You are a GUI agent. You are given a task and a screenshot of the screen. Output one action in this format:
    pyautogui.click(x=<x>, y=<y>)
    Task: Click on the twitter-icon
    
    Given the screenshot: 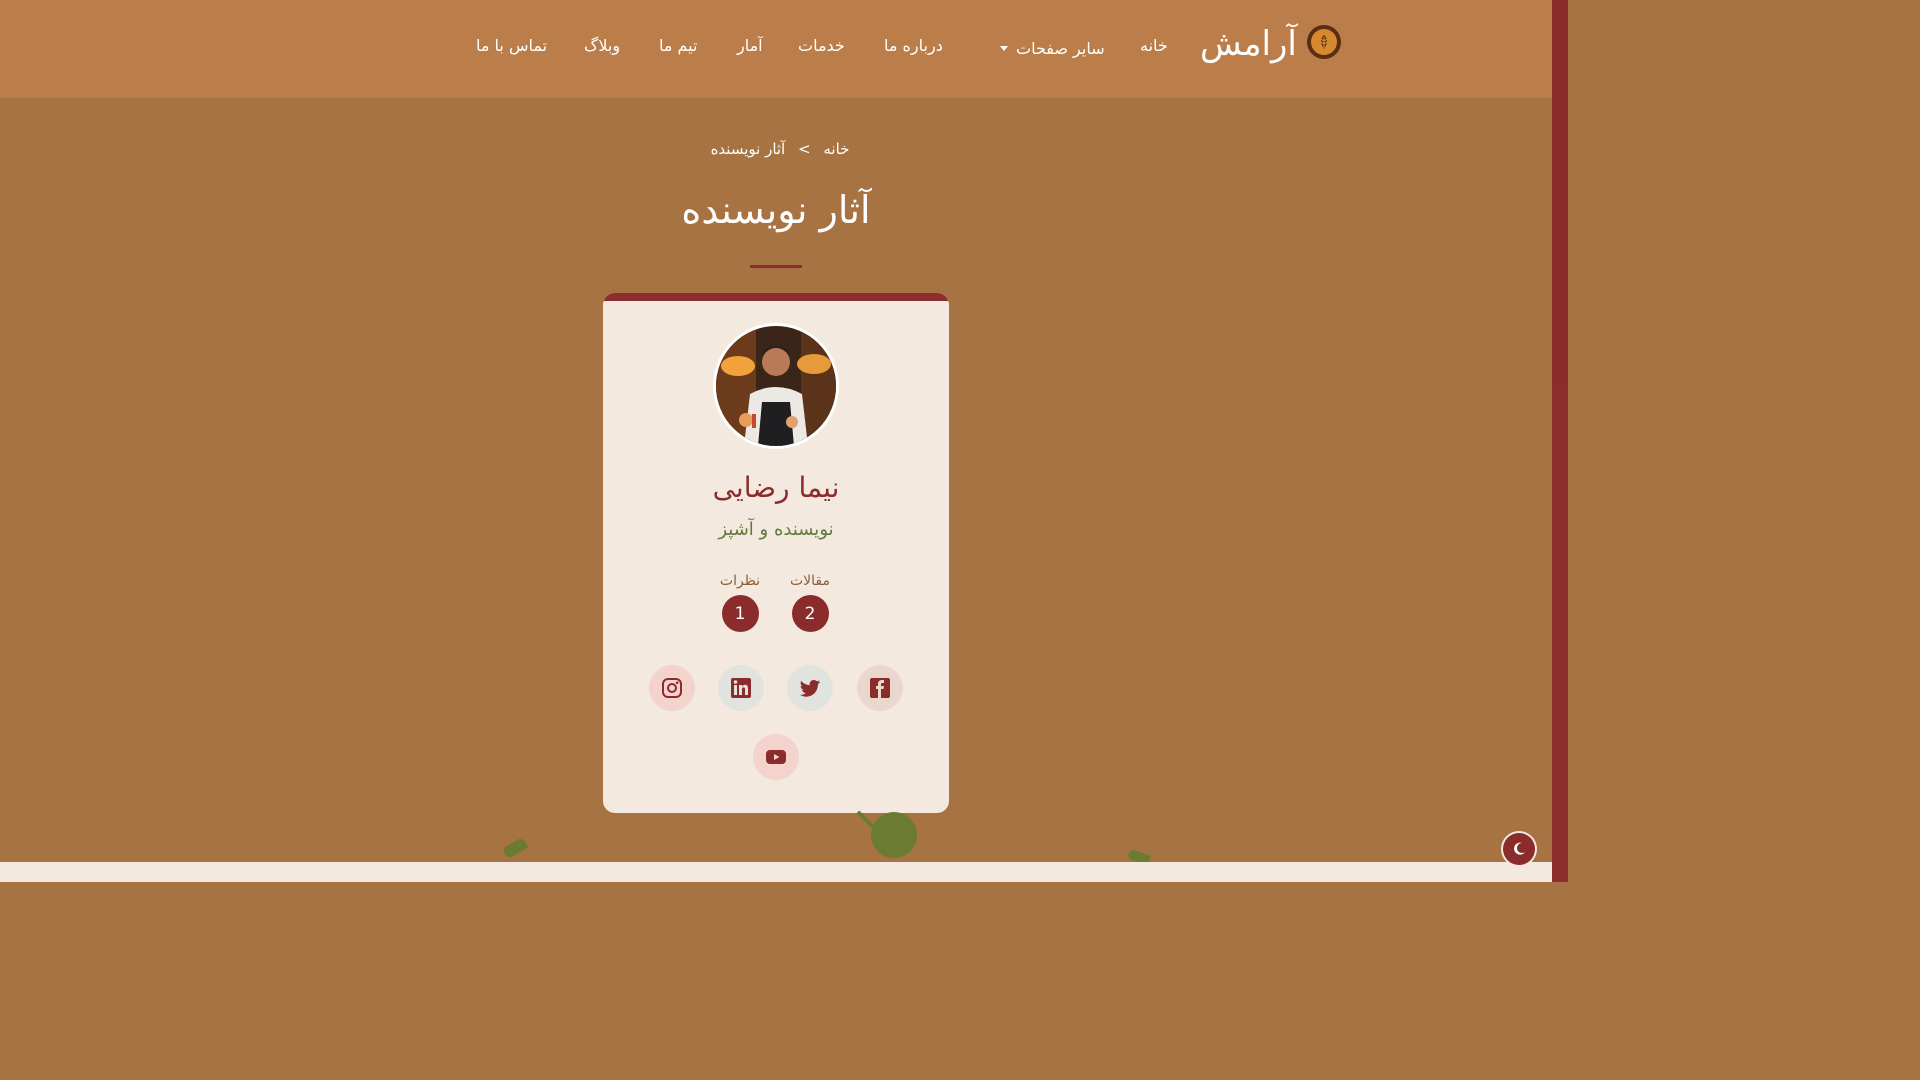 What is the action you would take?
    pyautogui.click(x=809, y=688)
    